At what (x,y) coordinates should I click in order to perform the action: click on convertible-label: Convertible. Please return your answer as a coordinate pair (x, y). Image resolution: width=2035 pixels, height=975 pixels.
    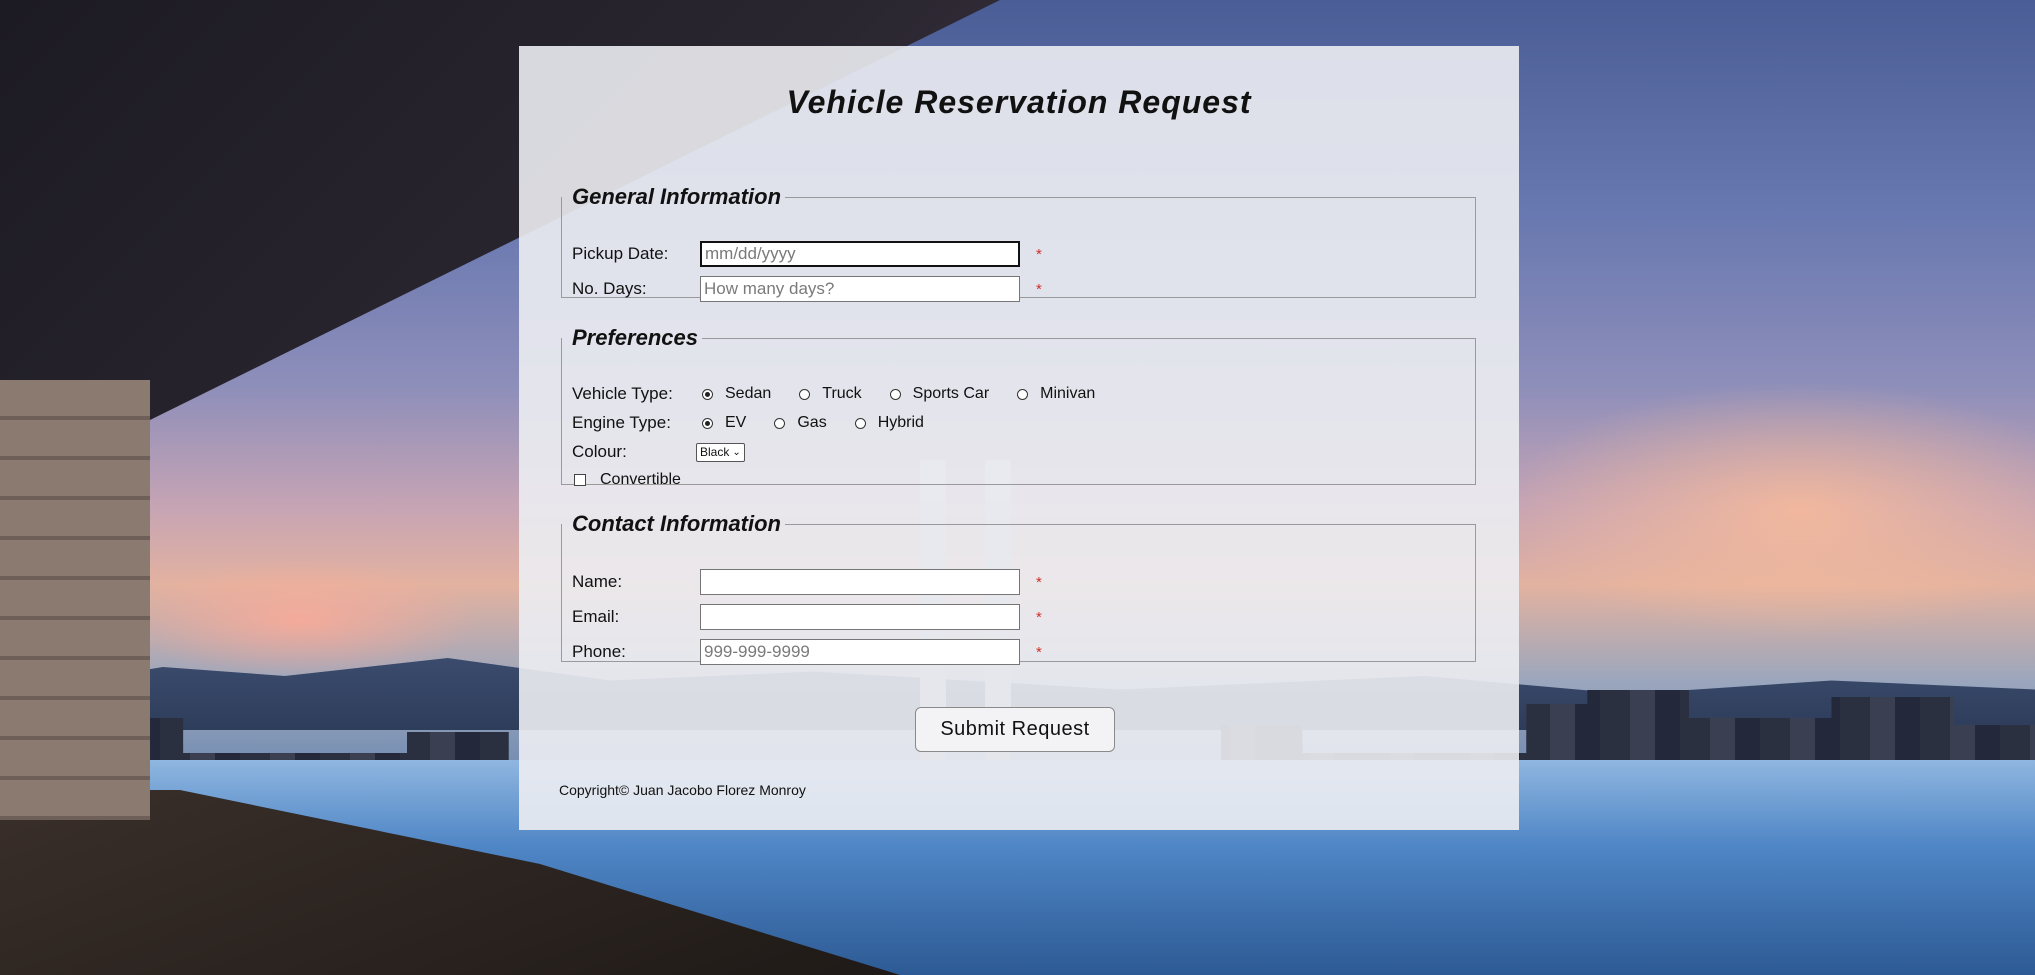
    Looking at the image, I should click on (640, 479).